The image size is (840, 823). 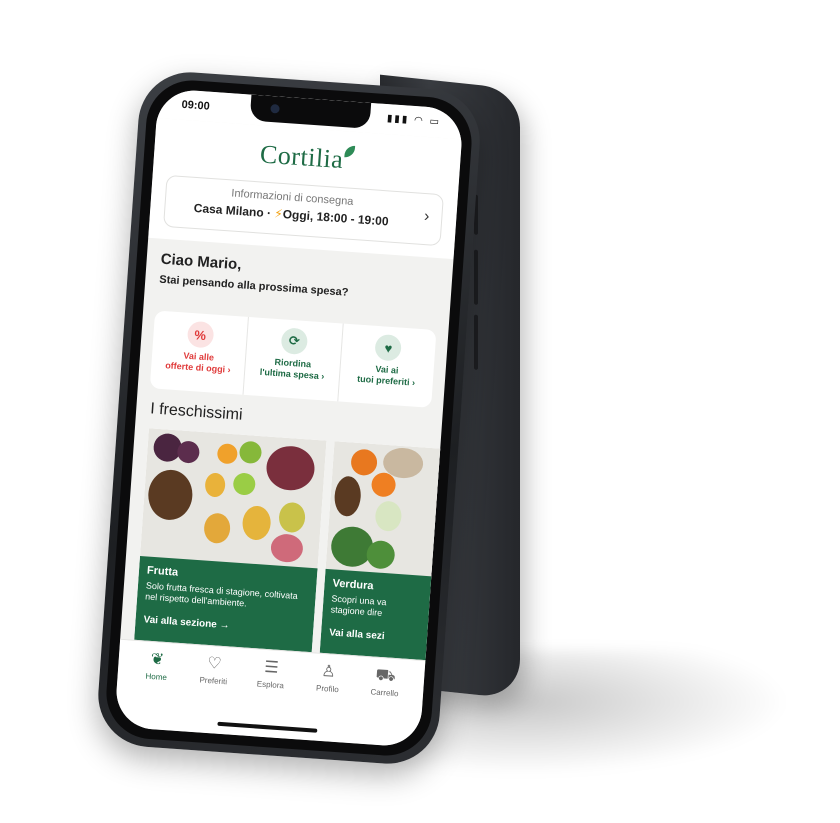 I want to click on grapes, so click(x=290, y=468).